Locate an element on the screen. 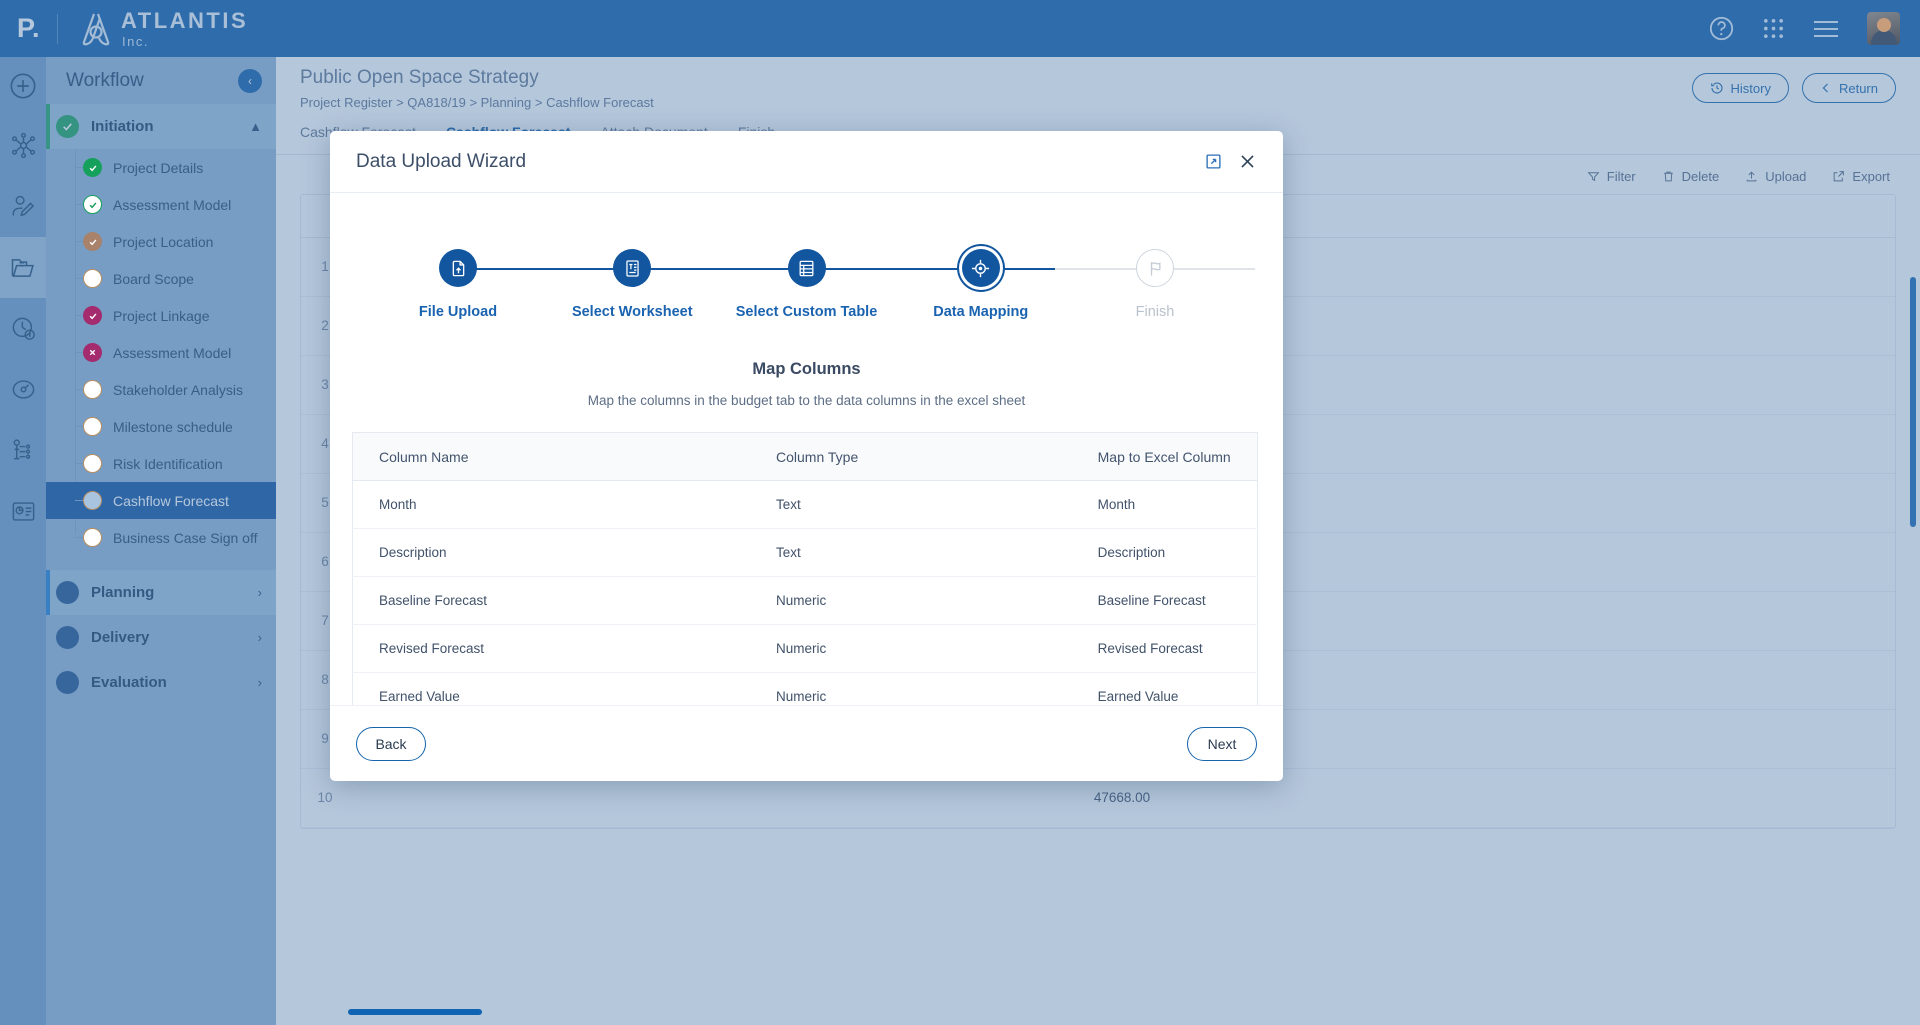  wizard-step-finish: Finish is located at coordinates (1155, 284).